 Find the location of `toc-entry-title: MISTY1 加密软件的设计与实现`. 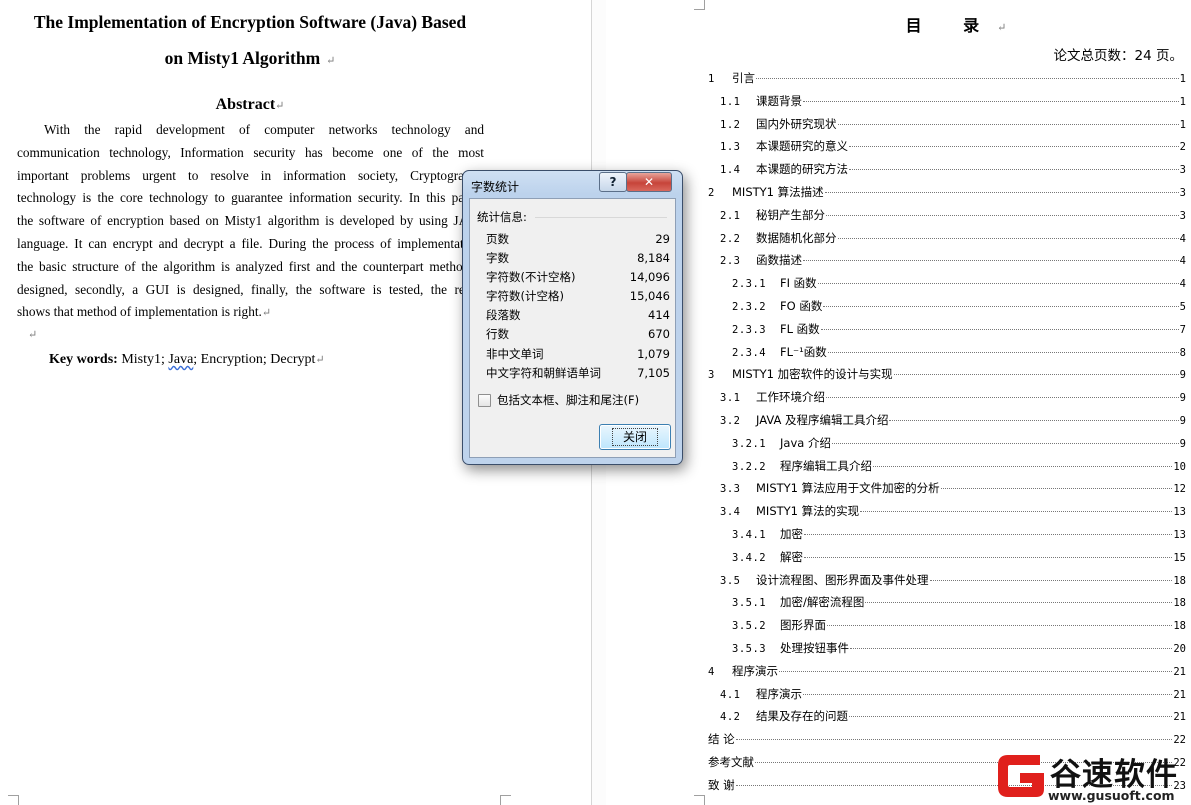

toc-entry-title: MISTY1 加密软件的设计与实现 is located at coordinates (812, 374).